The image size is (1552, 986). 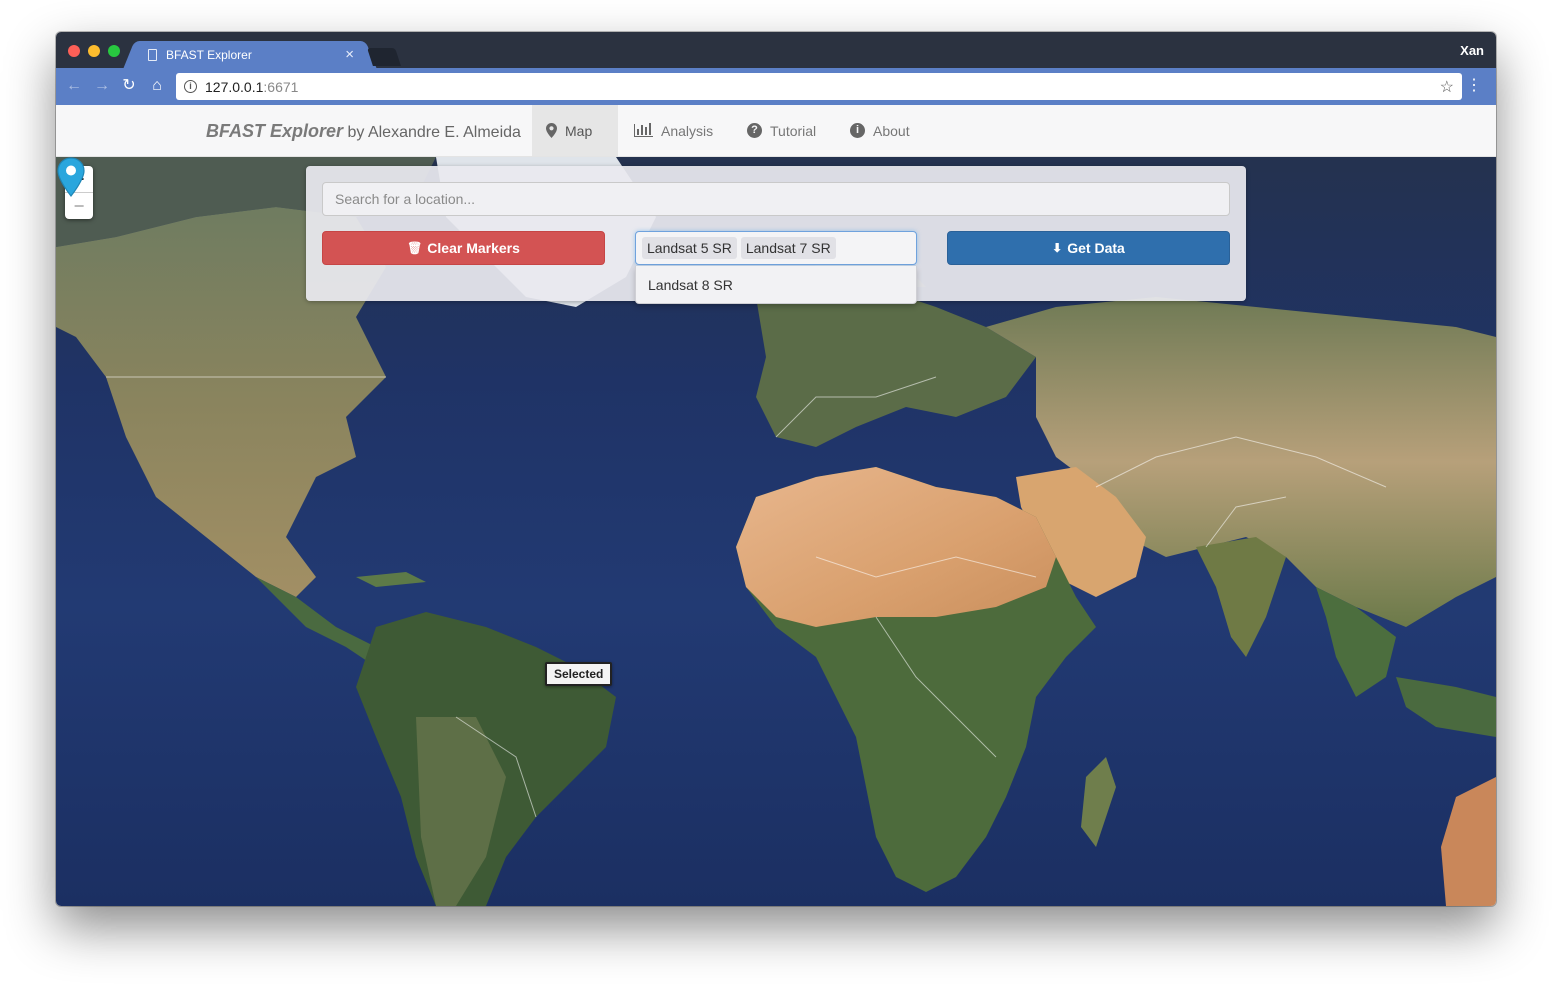 I want to click on browser-titlebar: BFAST Explorer × Xan, so click(x=776, y=50).